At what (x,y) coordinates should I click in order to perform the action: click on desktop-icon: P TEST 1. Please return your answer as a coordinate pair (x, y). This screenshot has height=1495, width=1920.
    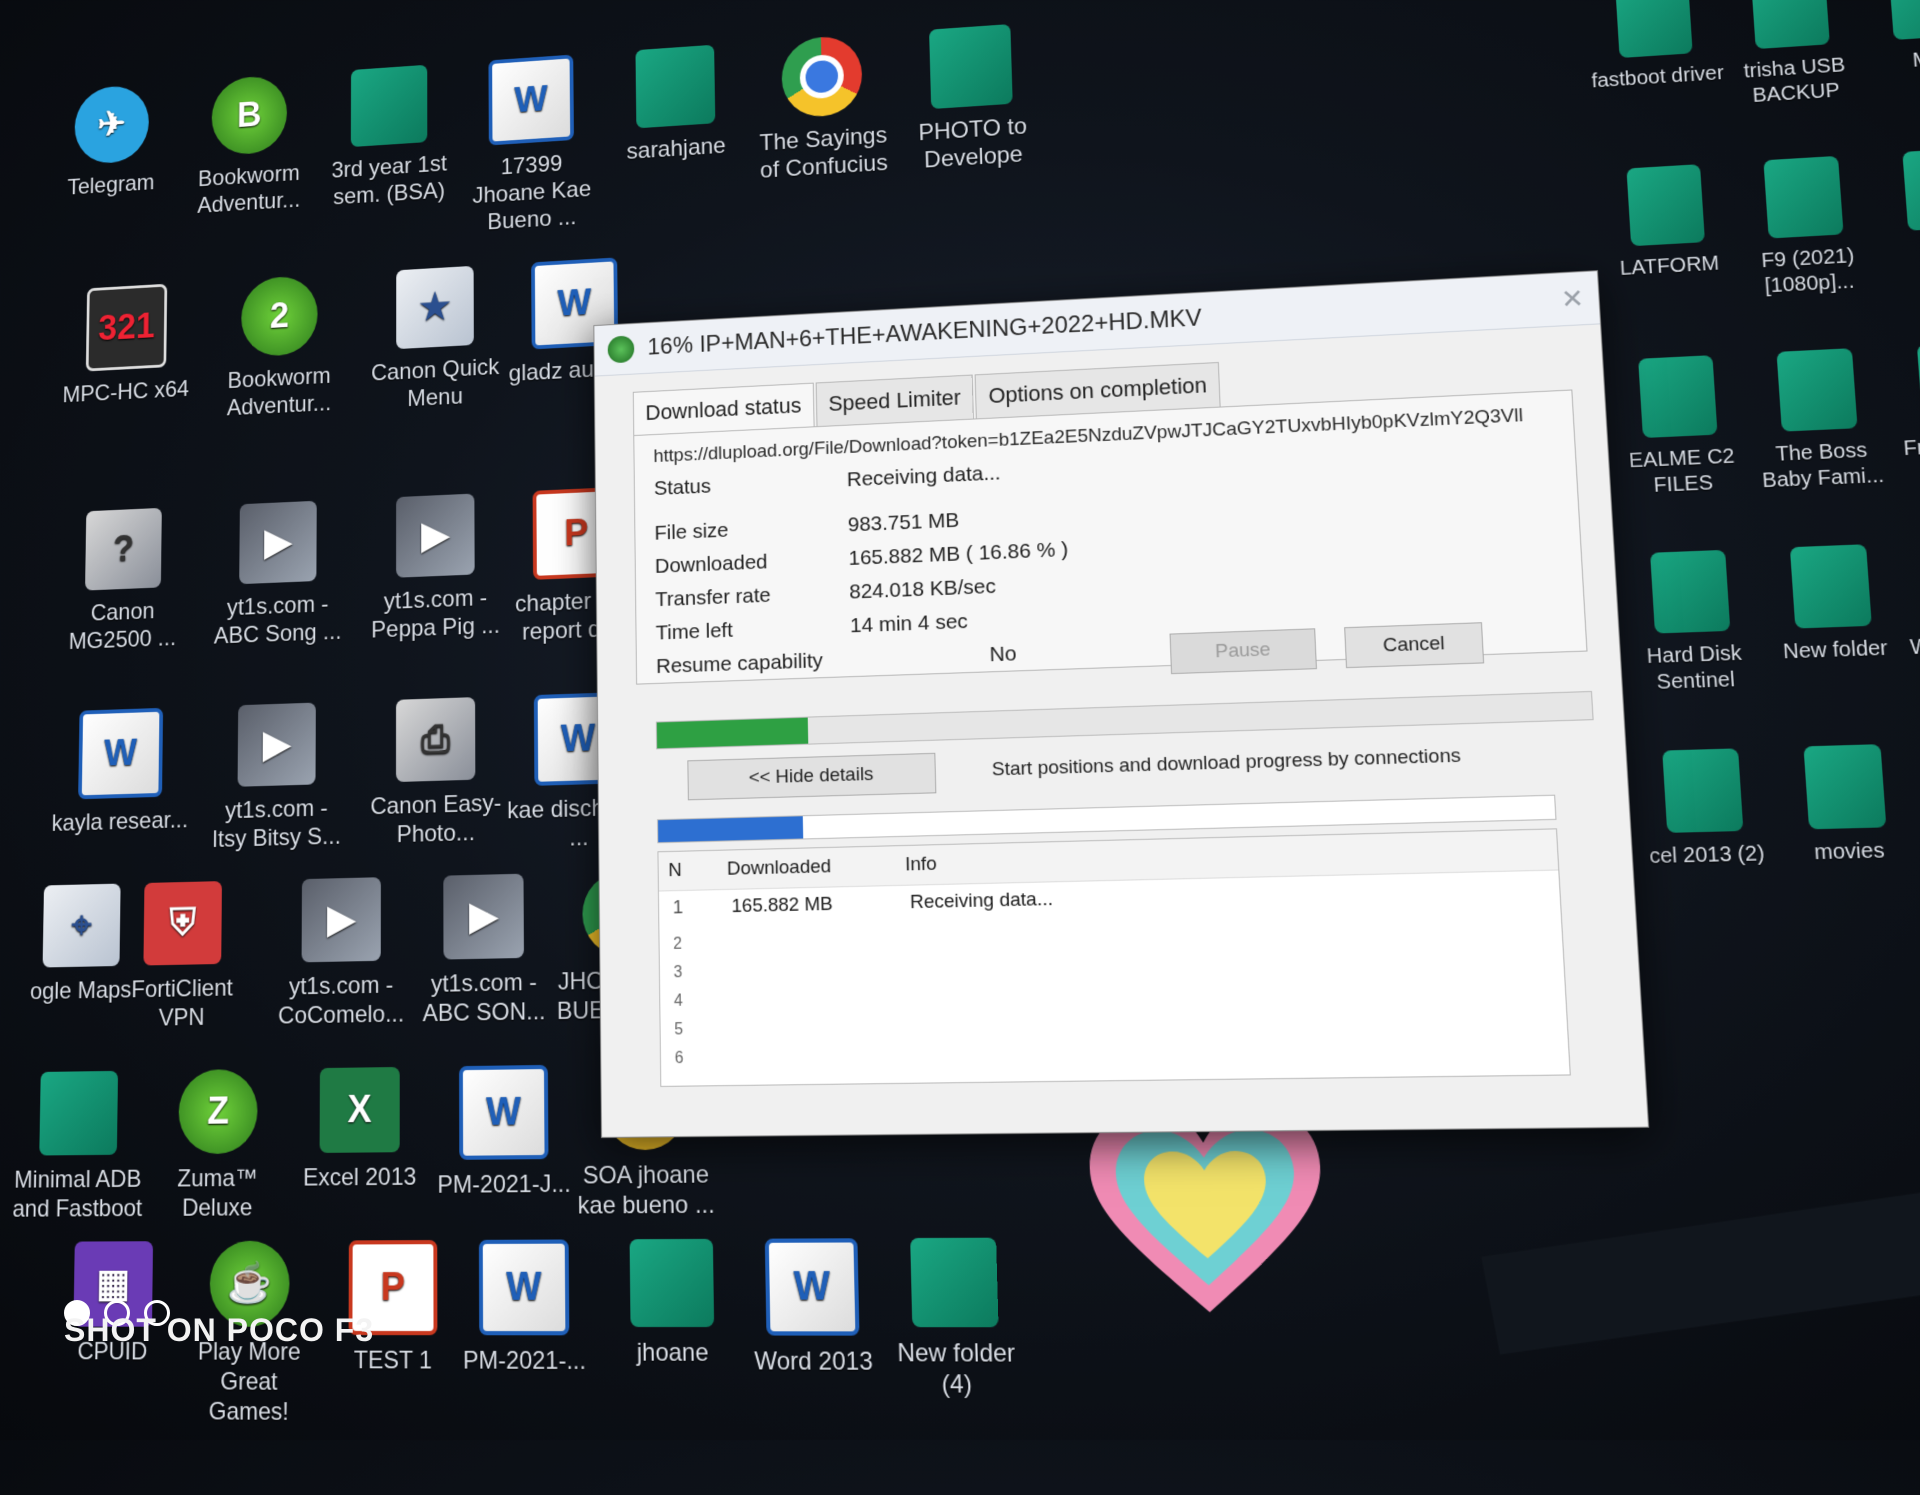
    Looking at the image, I should click on (393, 1308).